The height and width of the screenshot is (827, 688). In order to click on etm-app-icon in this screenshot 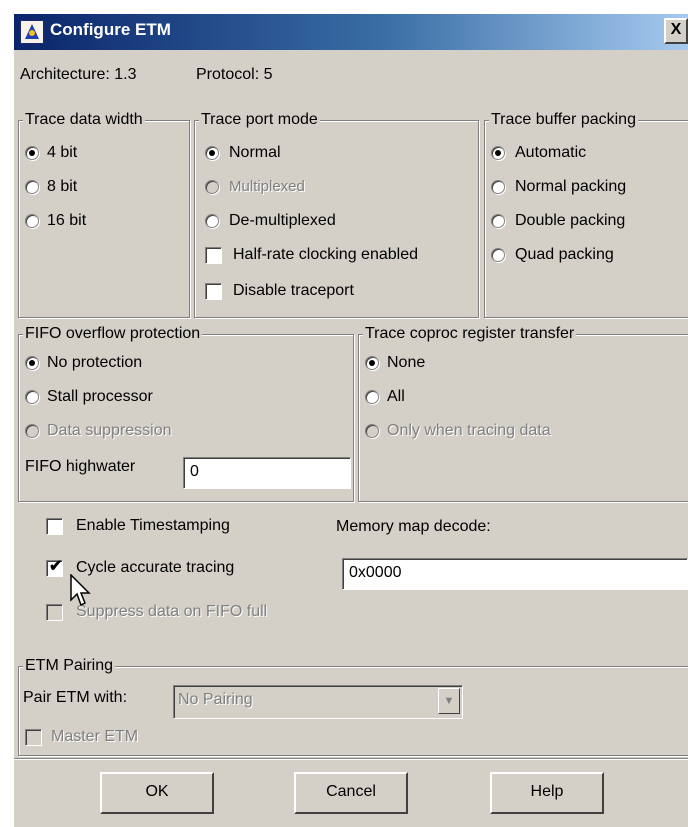, I will do `click(32, 32)`.